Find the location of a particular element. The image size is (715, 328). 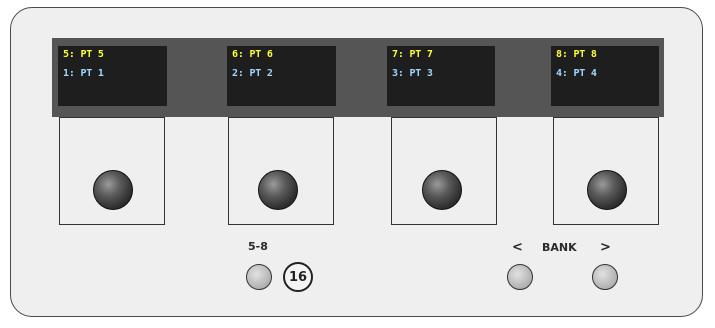

channel-1-encoder-knob is located at coordinates (113, 190).